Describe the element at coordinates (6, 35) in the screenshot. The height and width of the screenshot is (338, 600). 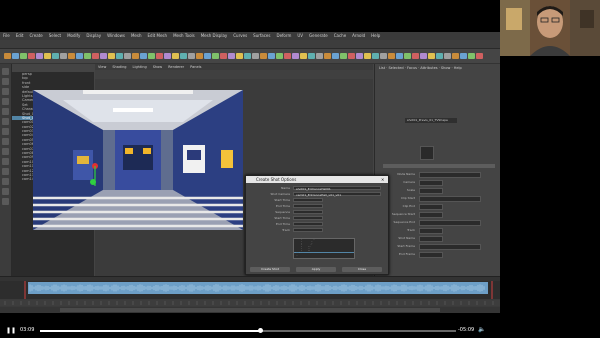
I see `menu-item: File` at that location.